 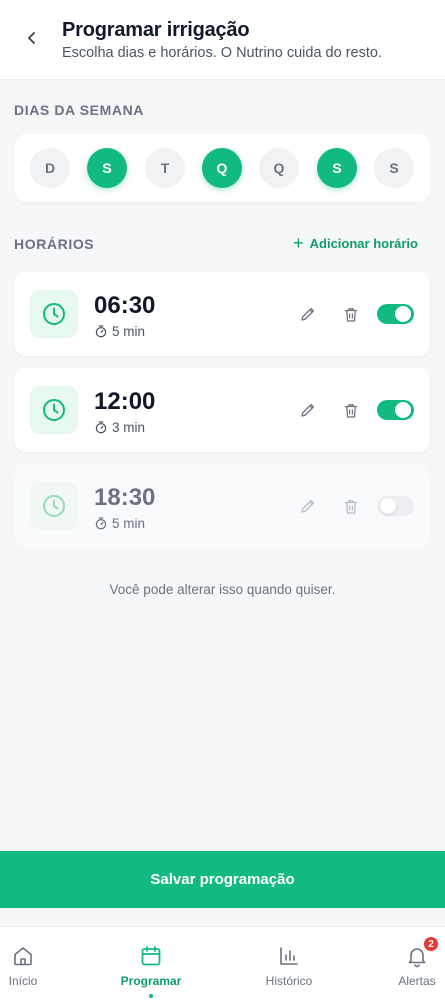 I want to click on tab-label: Início, so click(x=23, y=981).